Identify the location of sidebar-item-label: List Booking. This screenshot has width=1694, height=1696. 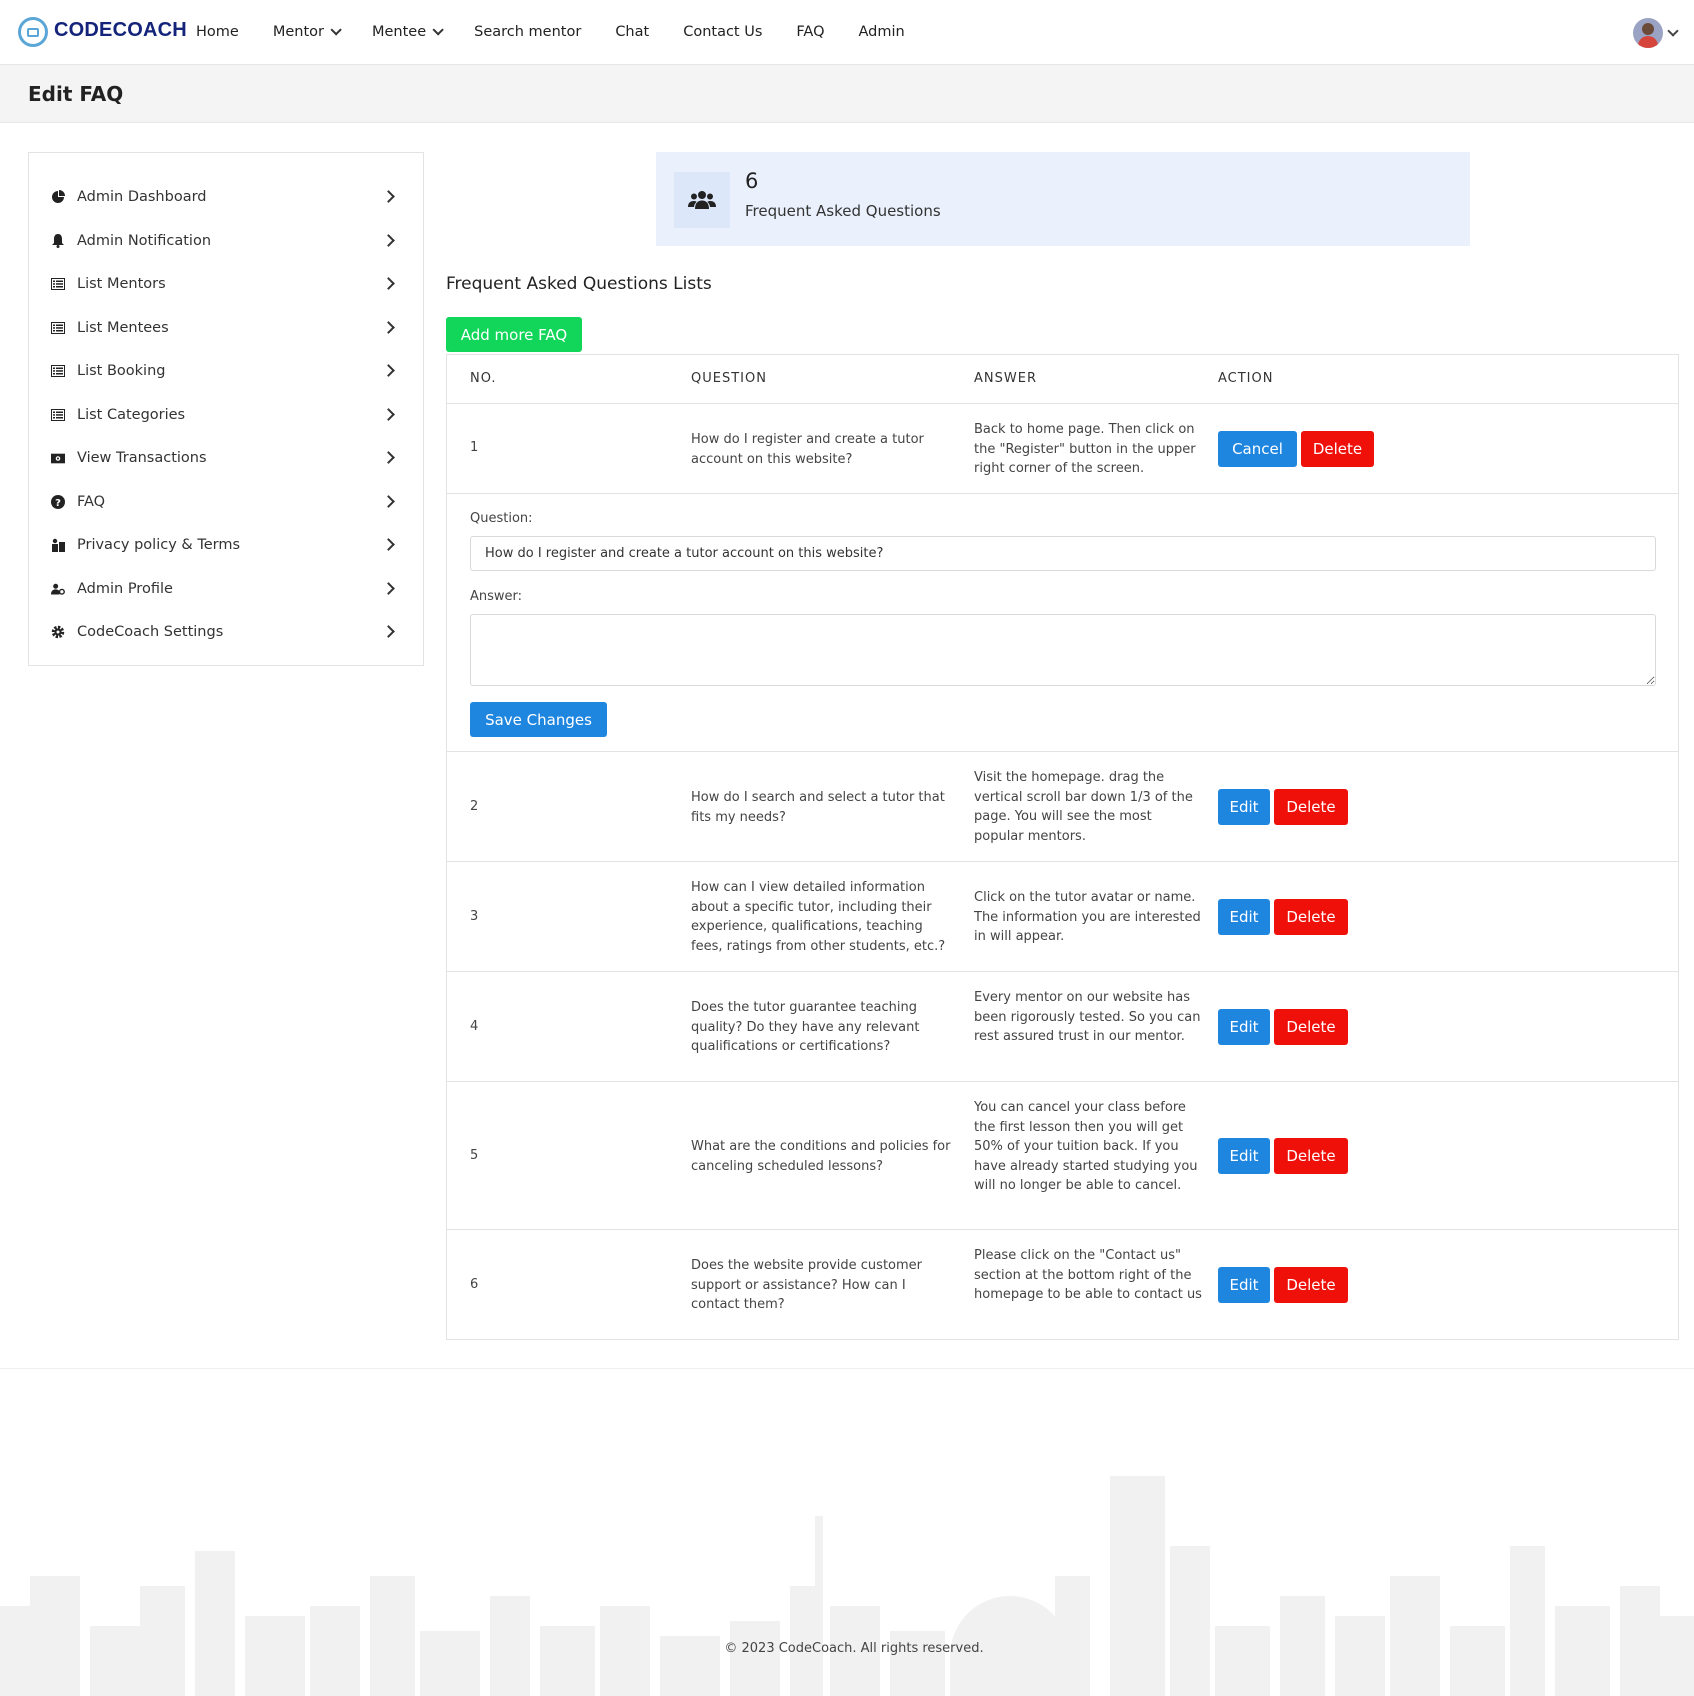
(121, 371).